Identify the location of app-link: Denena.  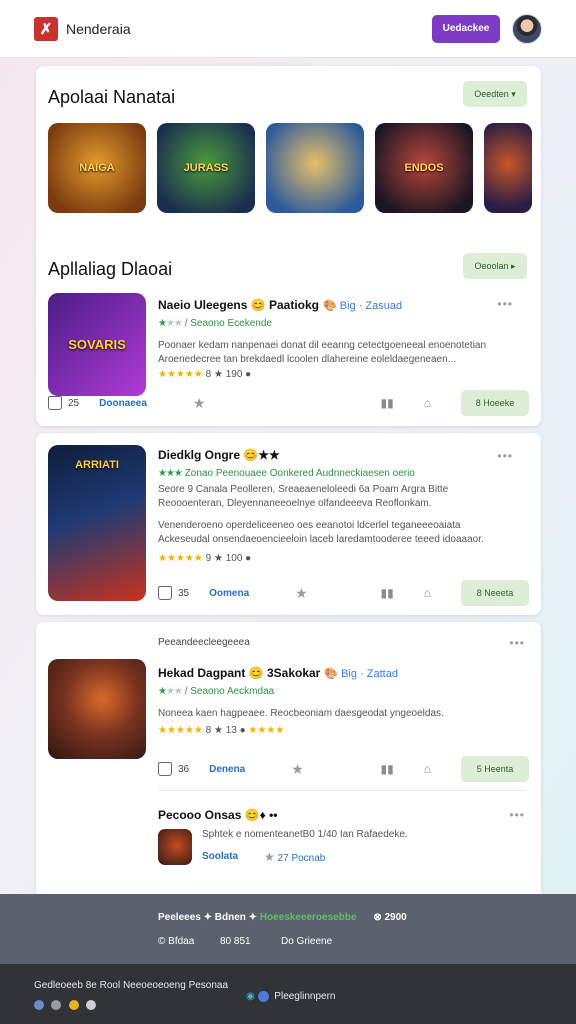
(227, 769).